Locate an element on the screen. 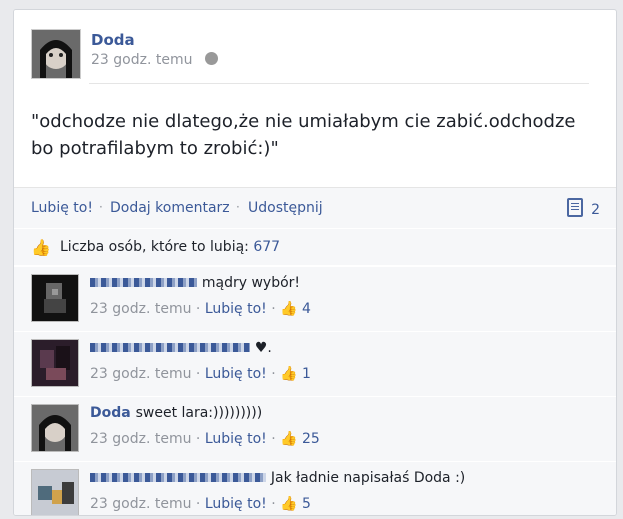  comment-like-count: 👍 4 is located at coordinates (295, 309).